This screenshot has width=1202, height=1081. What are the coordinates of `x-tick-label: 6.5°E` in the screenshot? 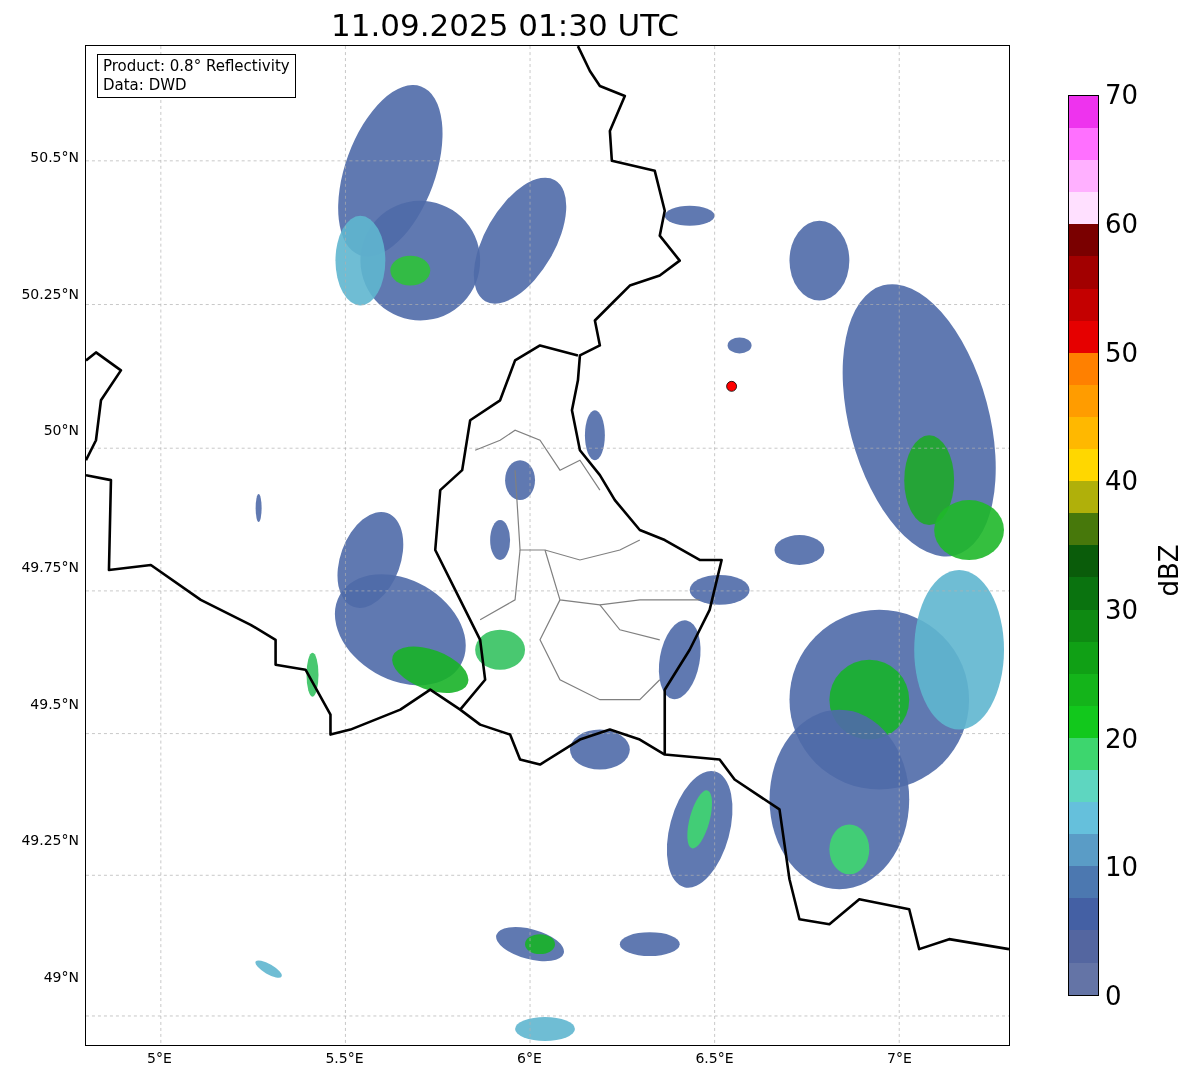 It's located at (714, 1058).